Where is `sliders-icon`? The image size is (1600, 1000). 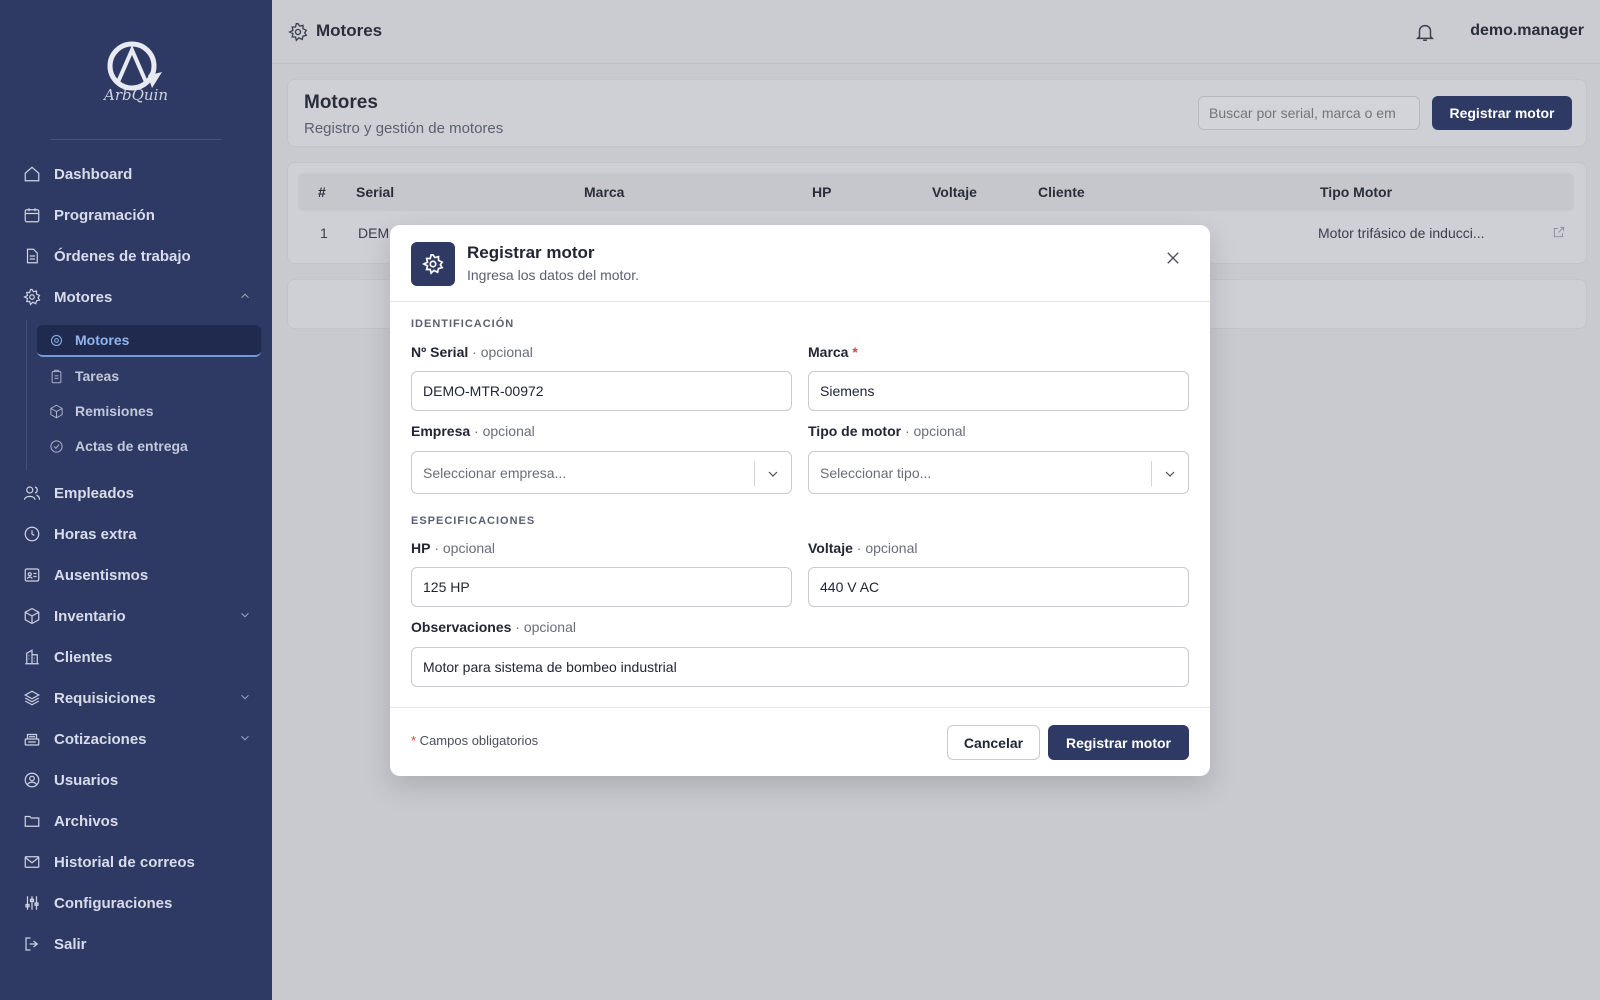 sliders-icon is located at coordinates (32, 903).